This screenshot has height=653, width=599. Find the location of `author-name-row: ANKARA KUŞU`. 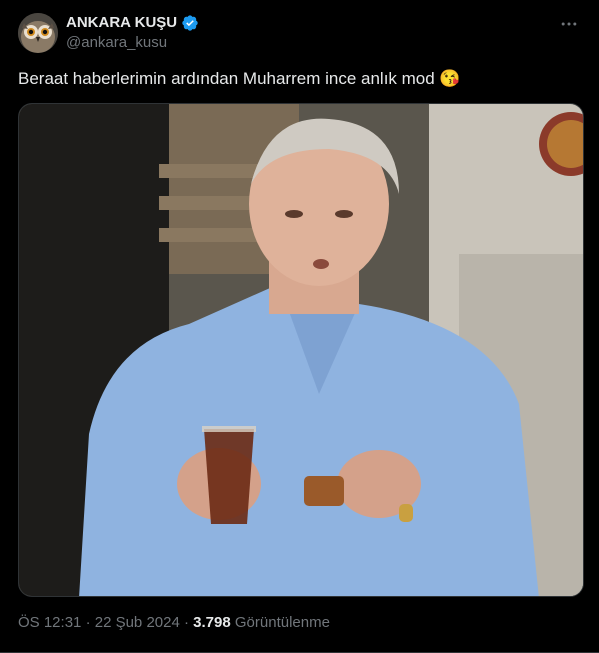

author-name-row: ANKARA KUŞU is located at coordinates (132, 23).